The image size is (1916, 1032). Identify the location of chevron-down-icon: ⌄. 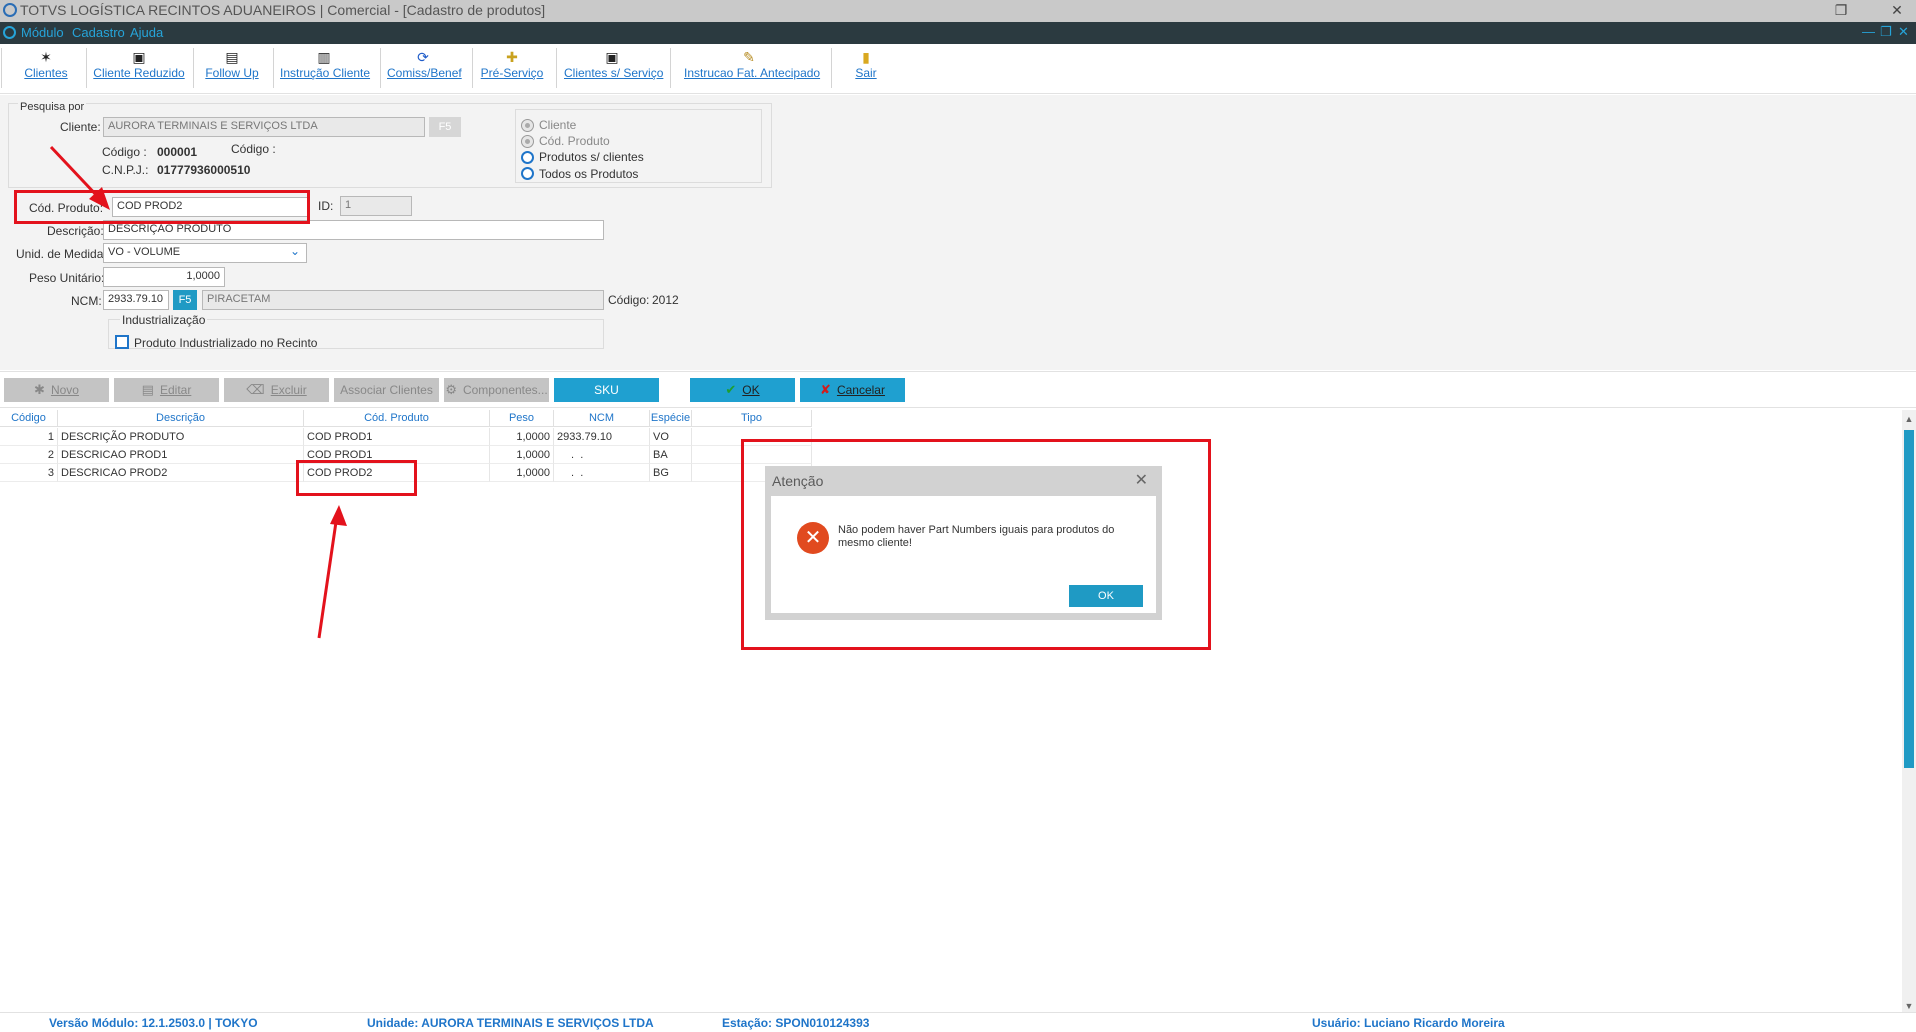
(294, 251).